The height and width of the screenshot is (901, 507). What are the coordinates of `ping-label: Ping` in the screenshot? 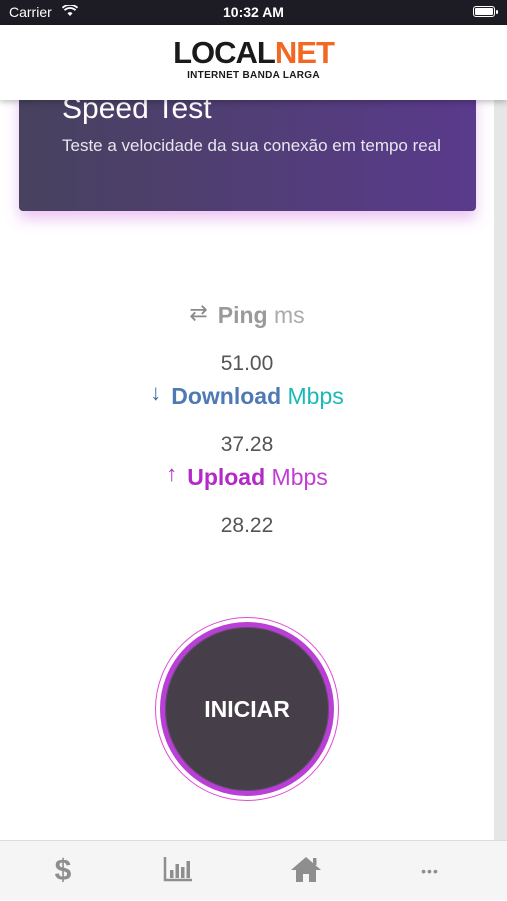 It's located at (242, 315).